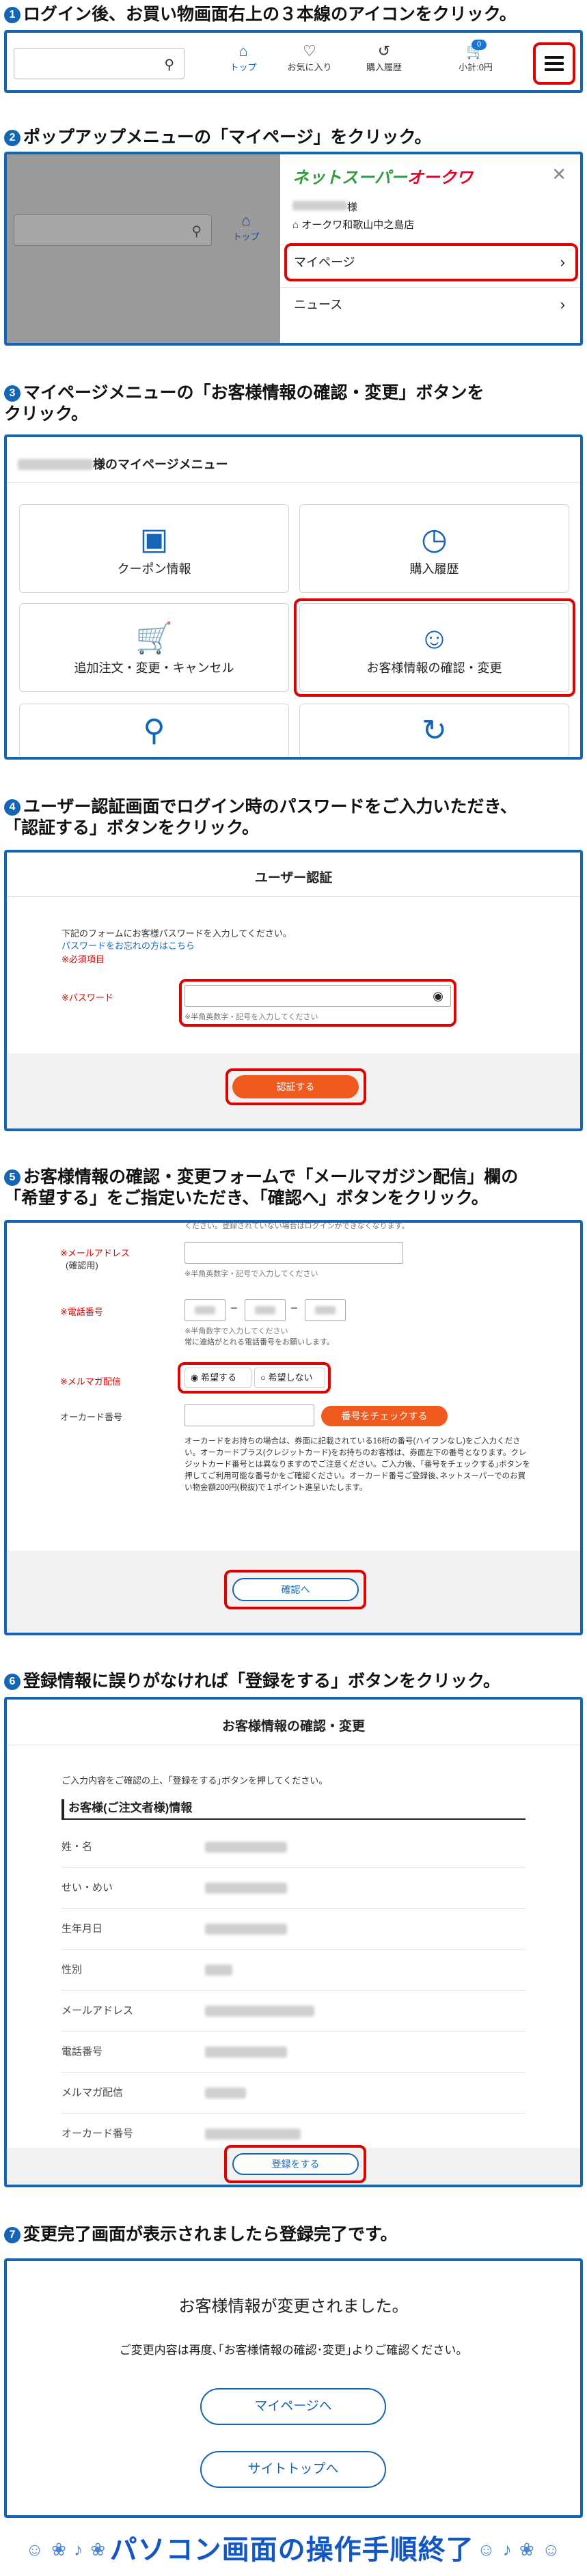 The height and width of the screenshot is (2576, 587). What do you see at coordinates (91, 1417) in the screenshot?
I see `card-label: オーカード番号` at bounding box center [91, 1417].